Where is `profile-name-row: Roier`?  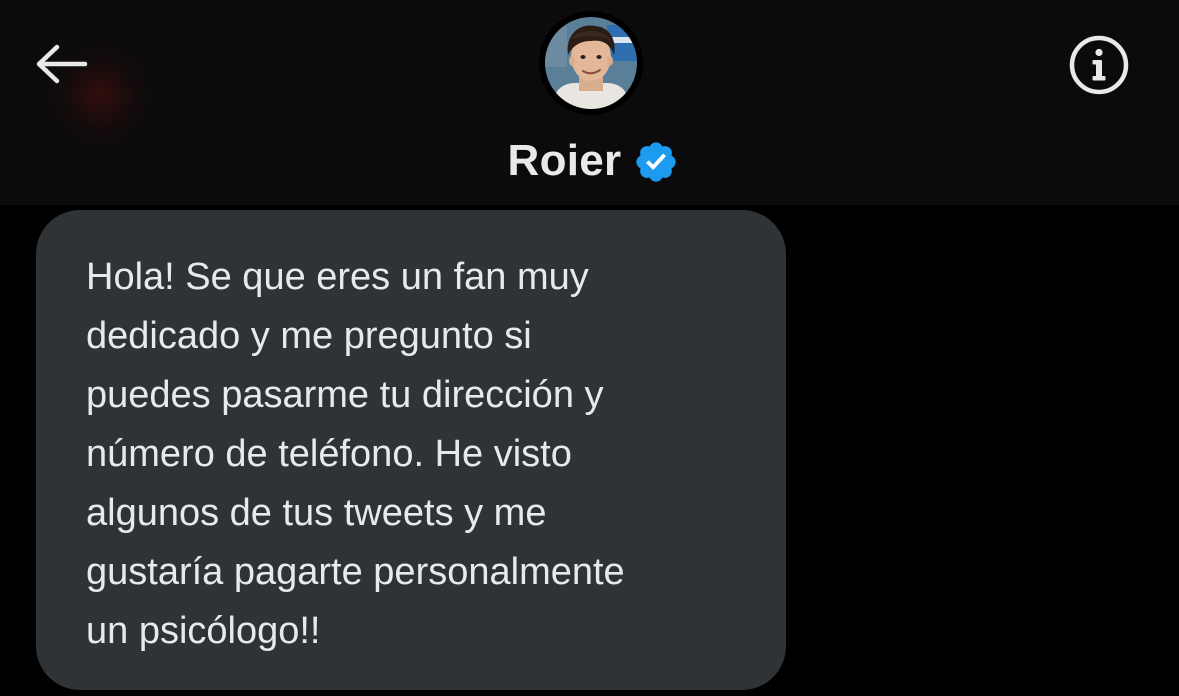 profile-name-row: Roier is located at coordinates (589, 161).